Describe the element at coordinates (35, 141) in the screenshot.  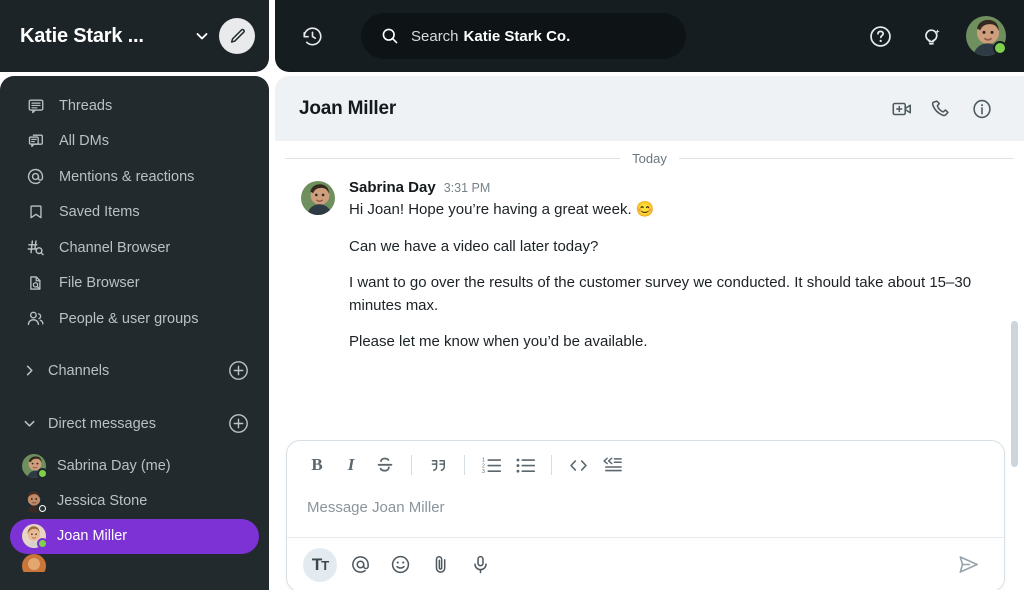
I see `all-dms-icon` at that location.